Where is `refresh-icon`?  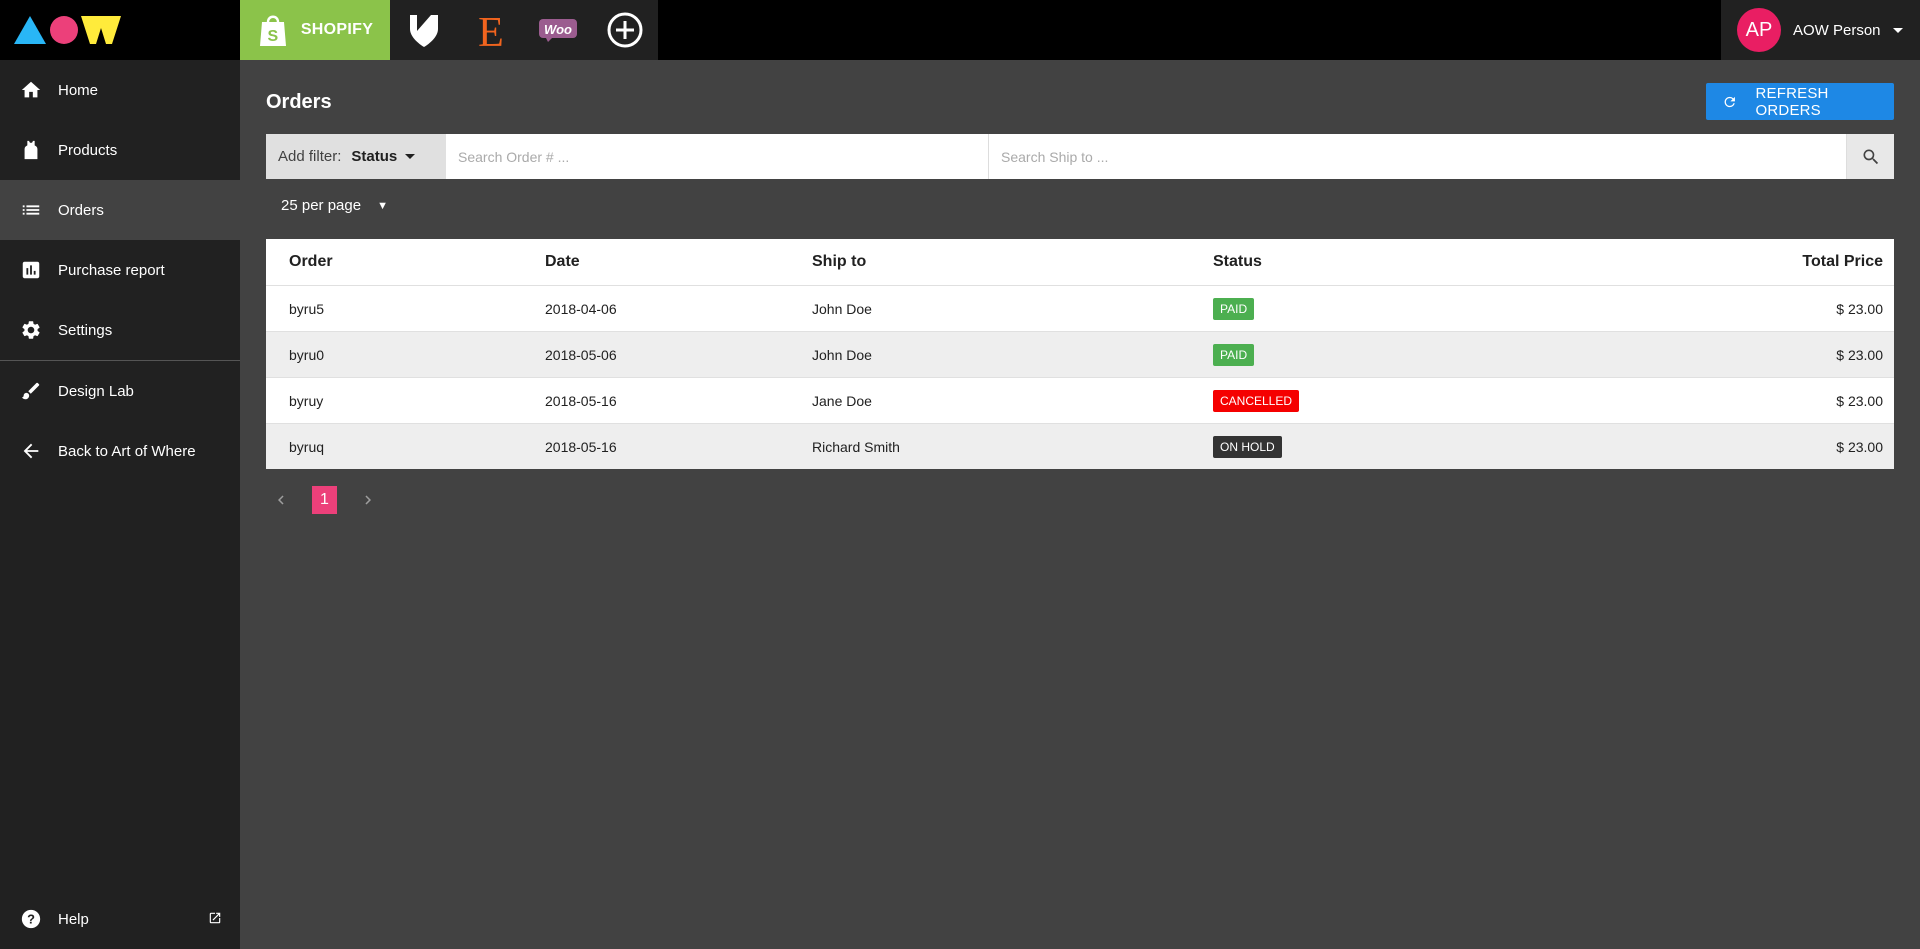 refresh-icon is located at coordinates (1729, 101).